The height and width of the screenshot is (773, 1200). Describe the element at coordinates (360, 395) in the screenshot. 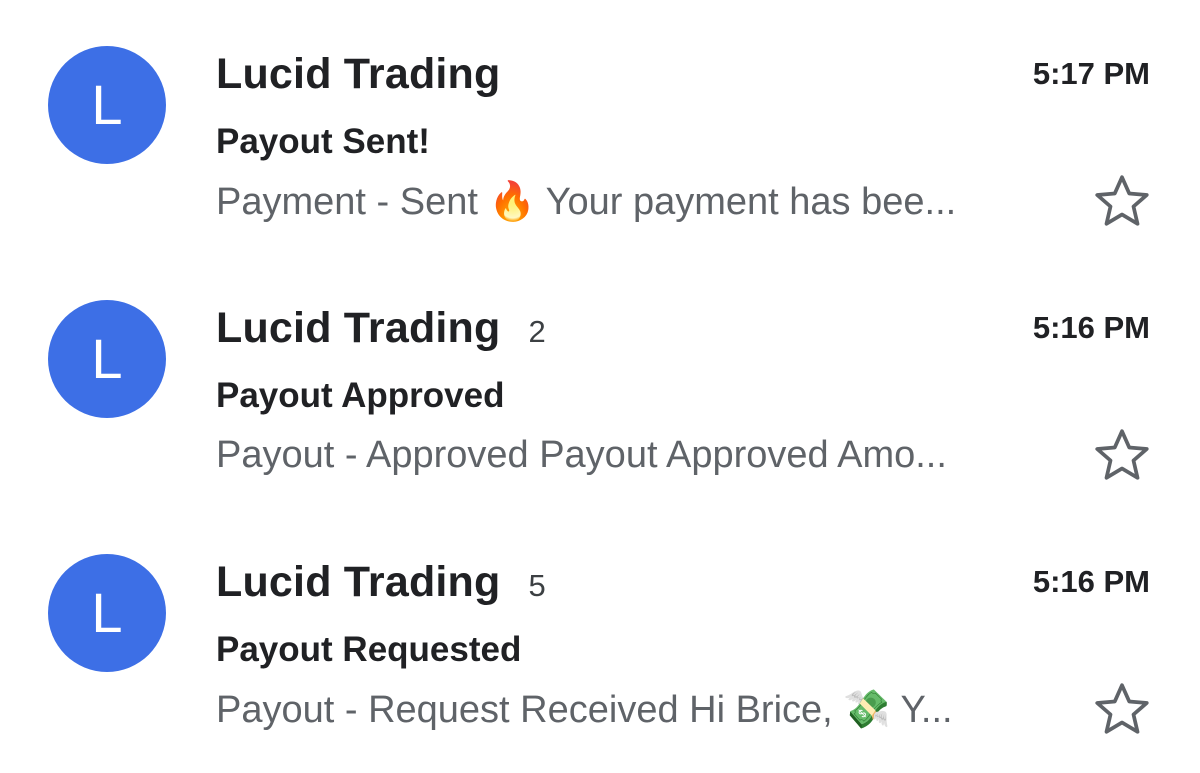

I see `email-subject: Payout Approved` at that location.